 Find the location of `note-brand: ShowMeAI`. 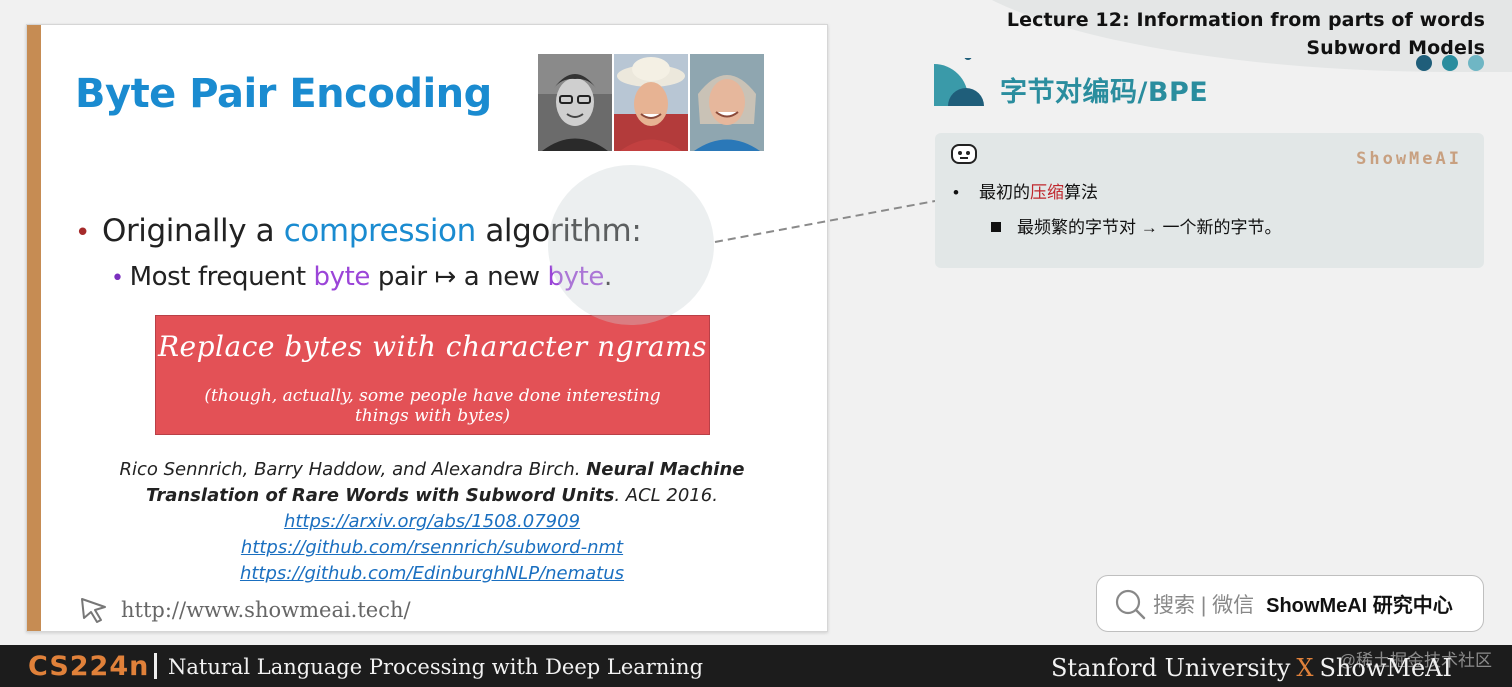

note-brand: ShowMeAI is located at coordinates (1409, 159).